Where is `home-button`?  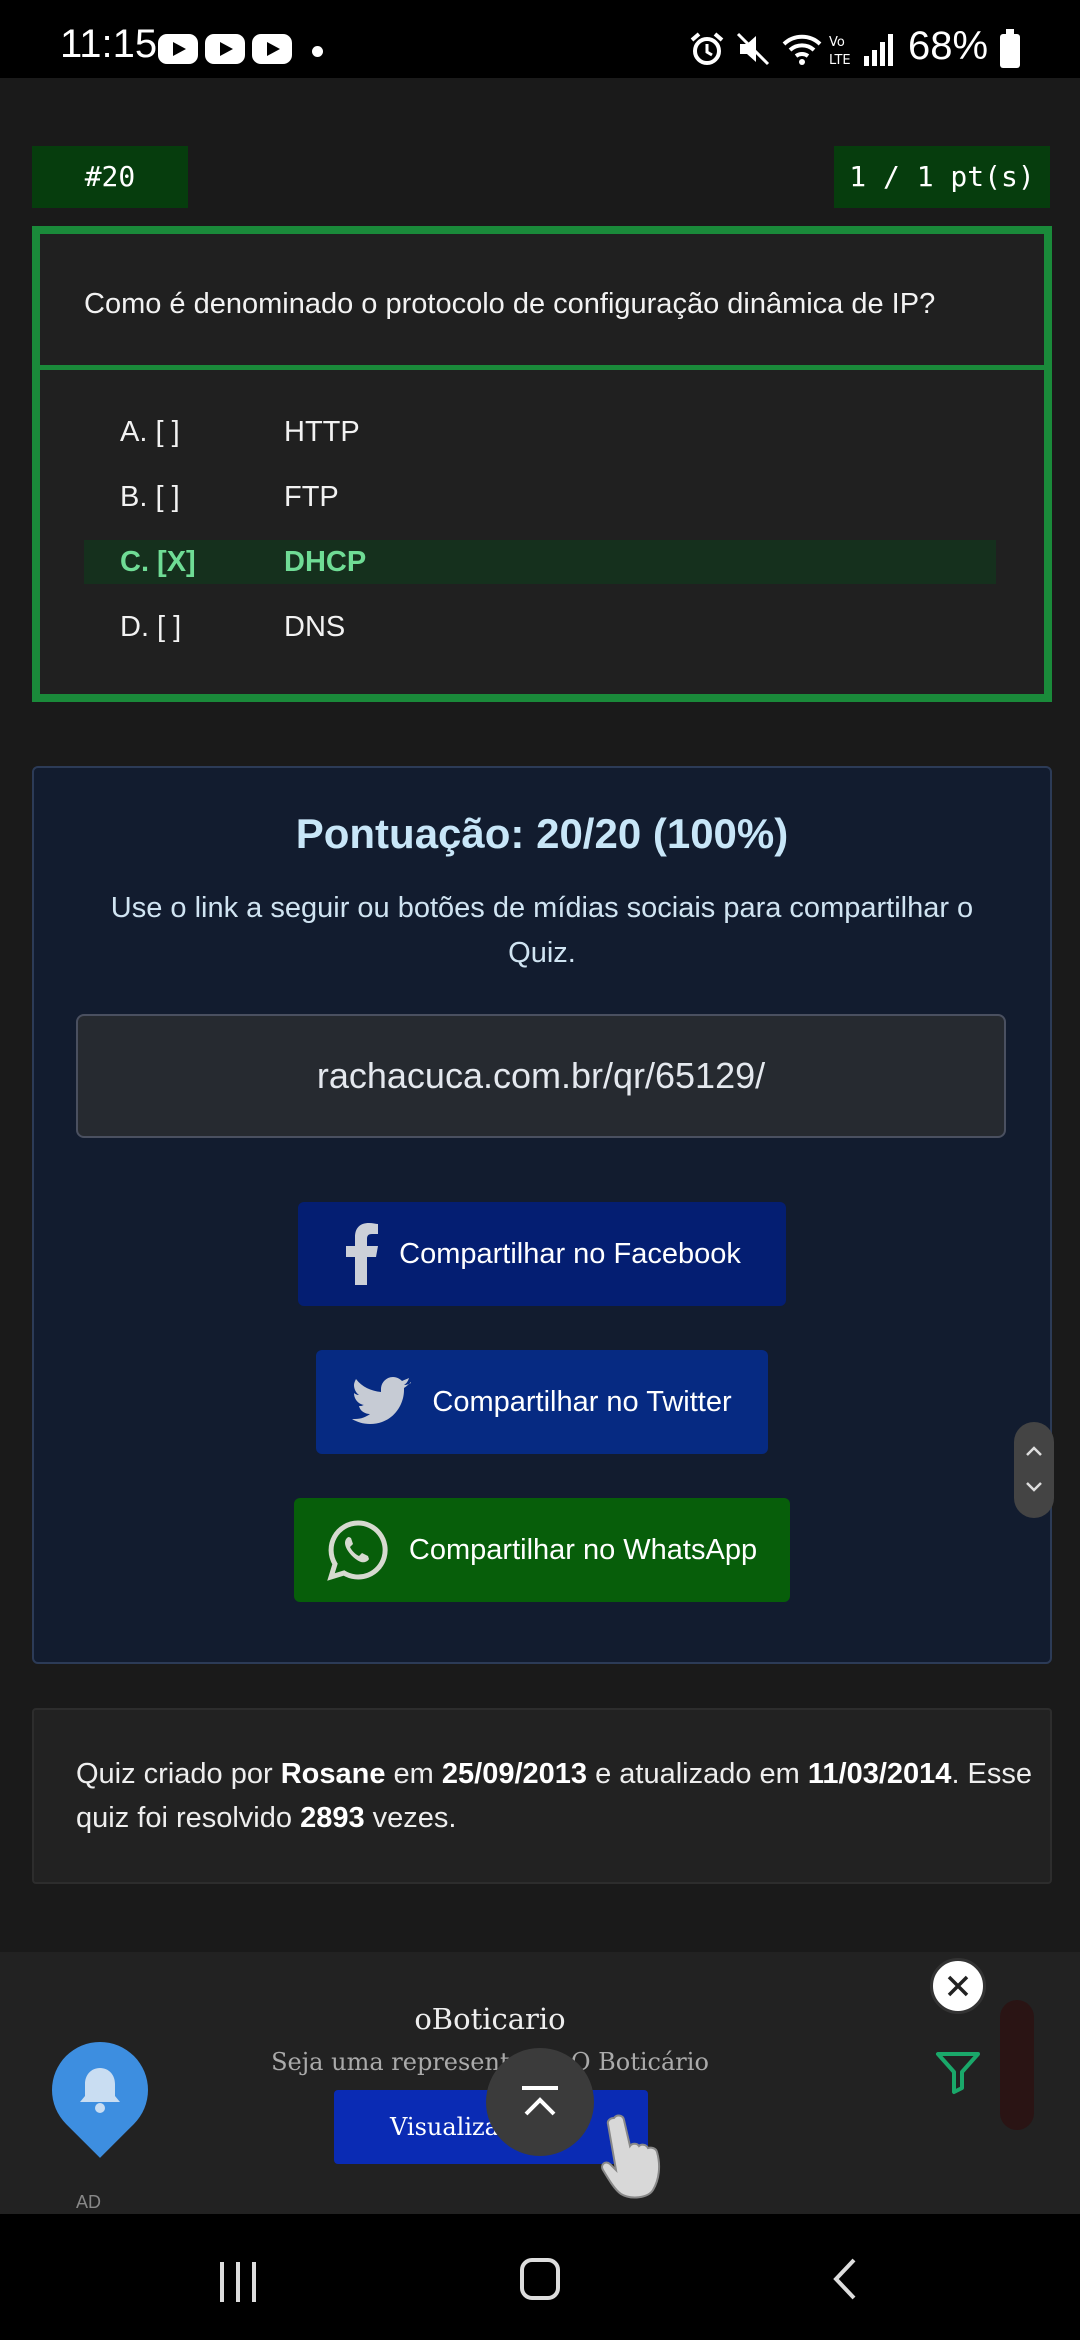
home-button is located at coordinates (540, 2279).